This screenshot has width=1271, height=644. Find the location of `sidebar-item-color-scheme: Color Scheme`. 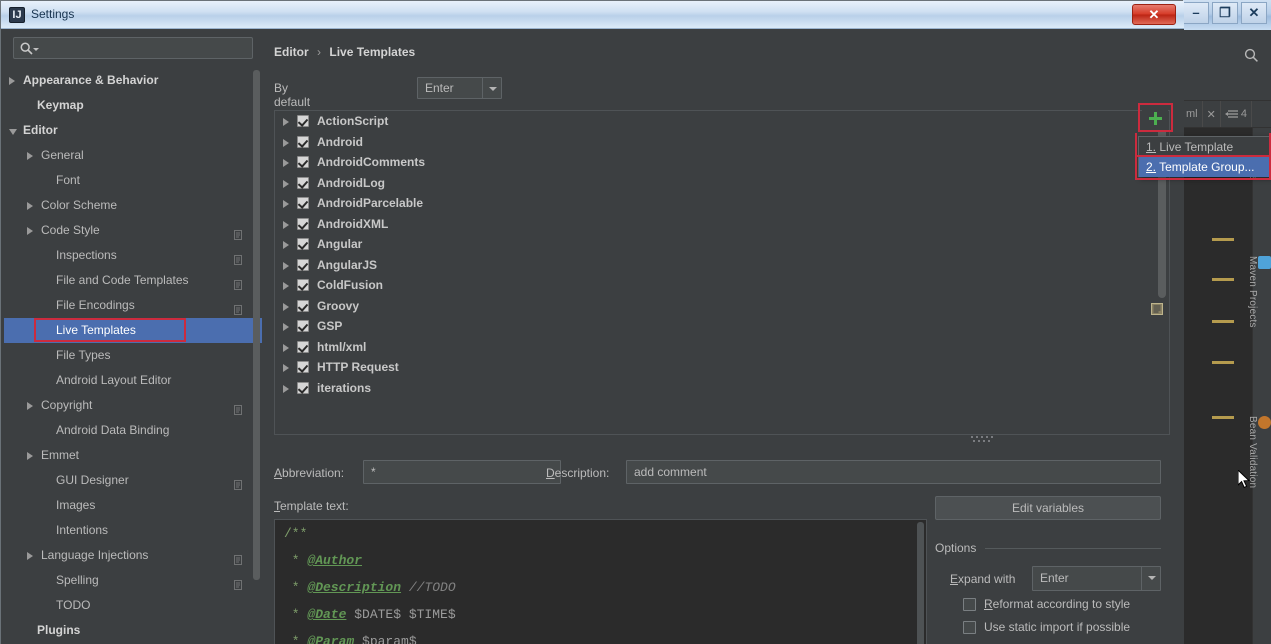

sidebar-item-color-scheme: Color Scheme is located at coordinates (133, 205).